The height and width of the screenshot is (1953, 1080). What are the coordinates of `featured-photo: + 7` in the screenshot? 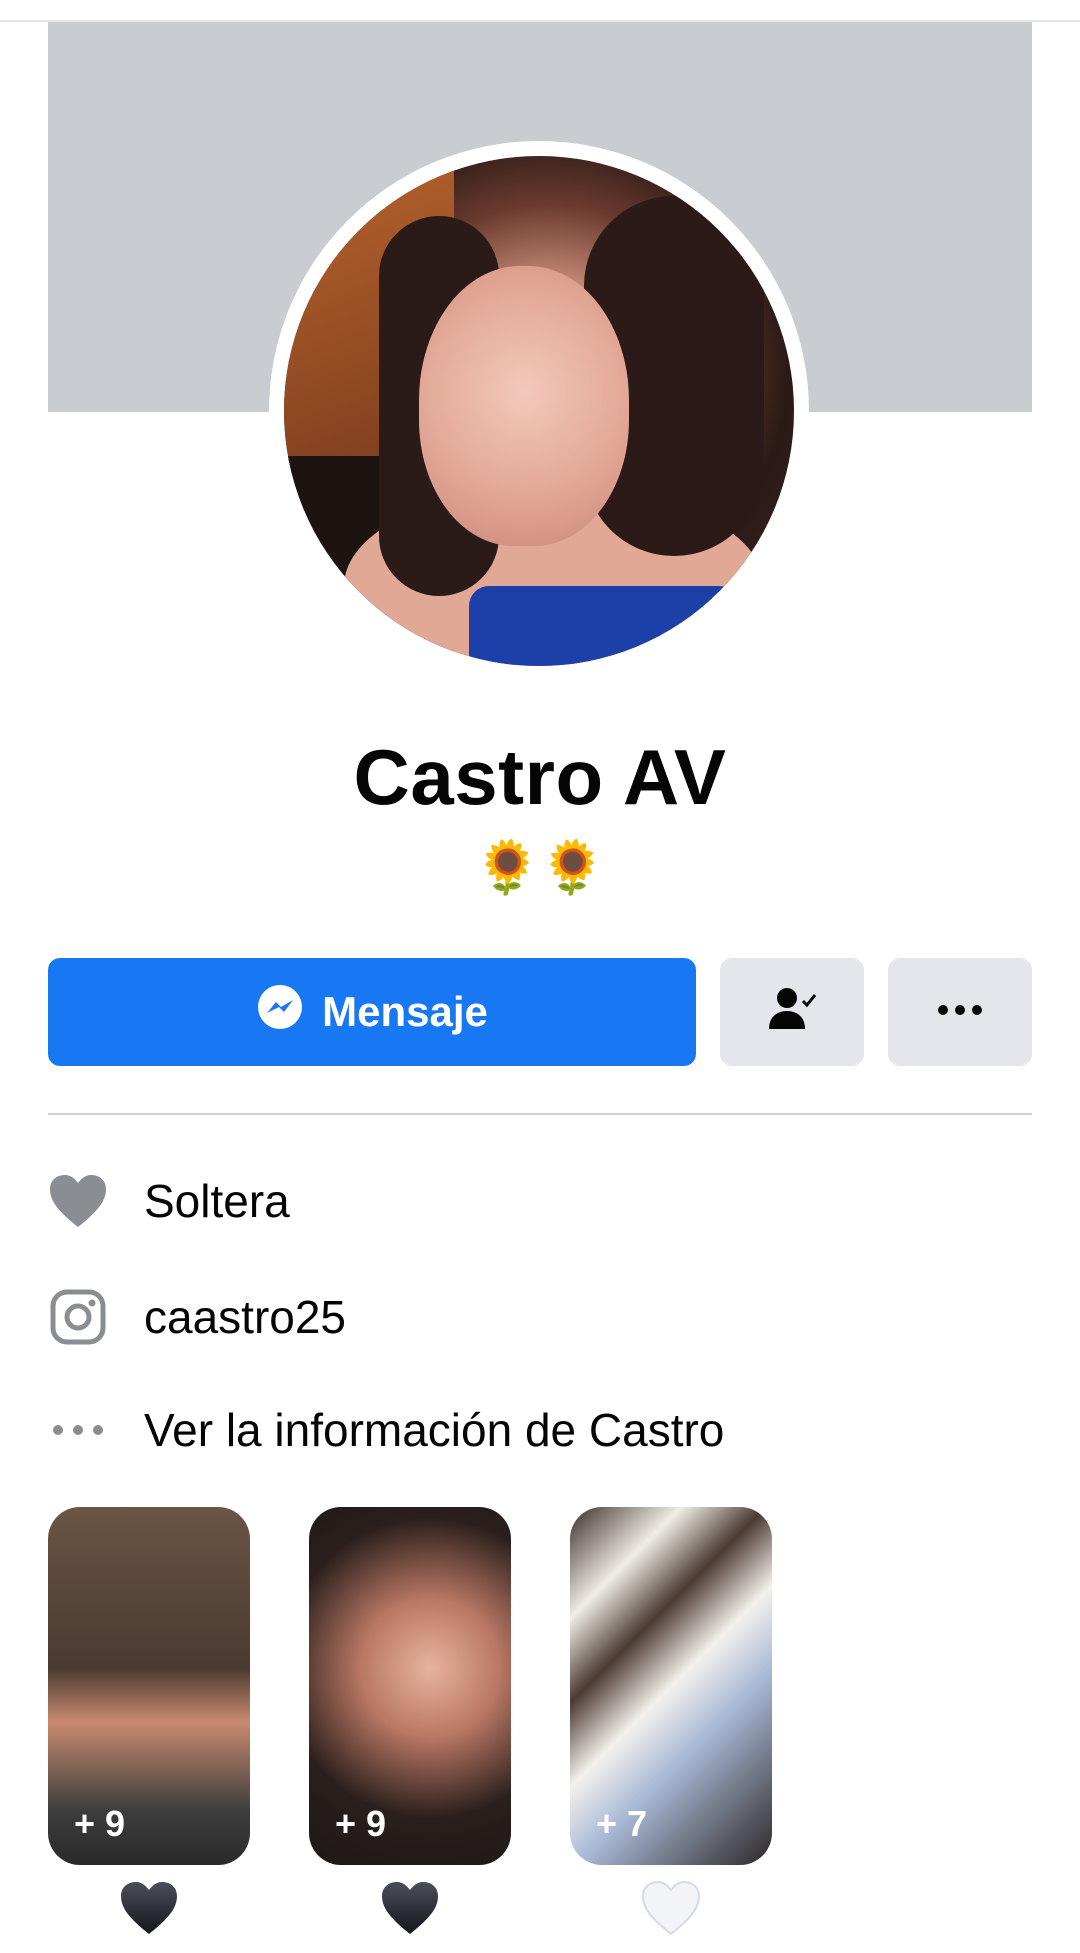 It's located at (671, 1686).